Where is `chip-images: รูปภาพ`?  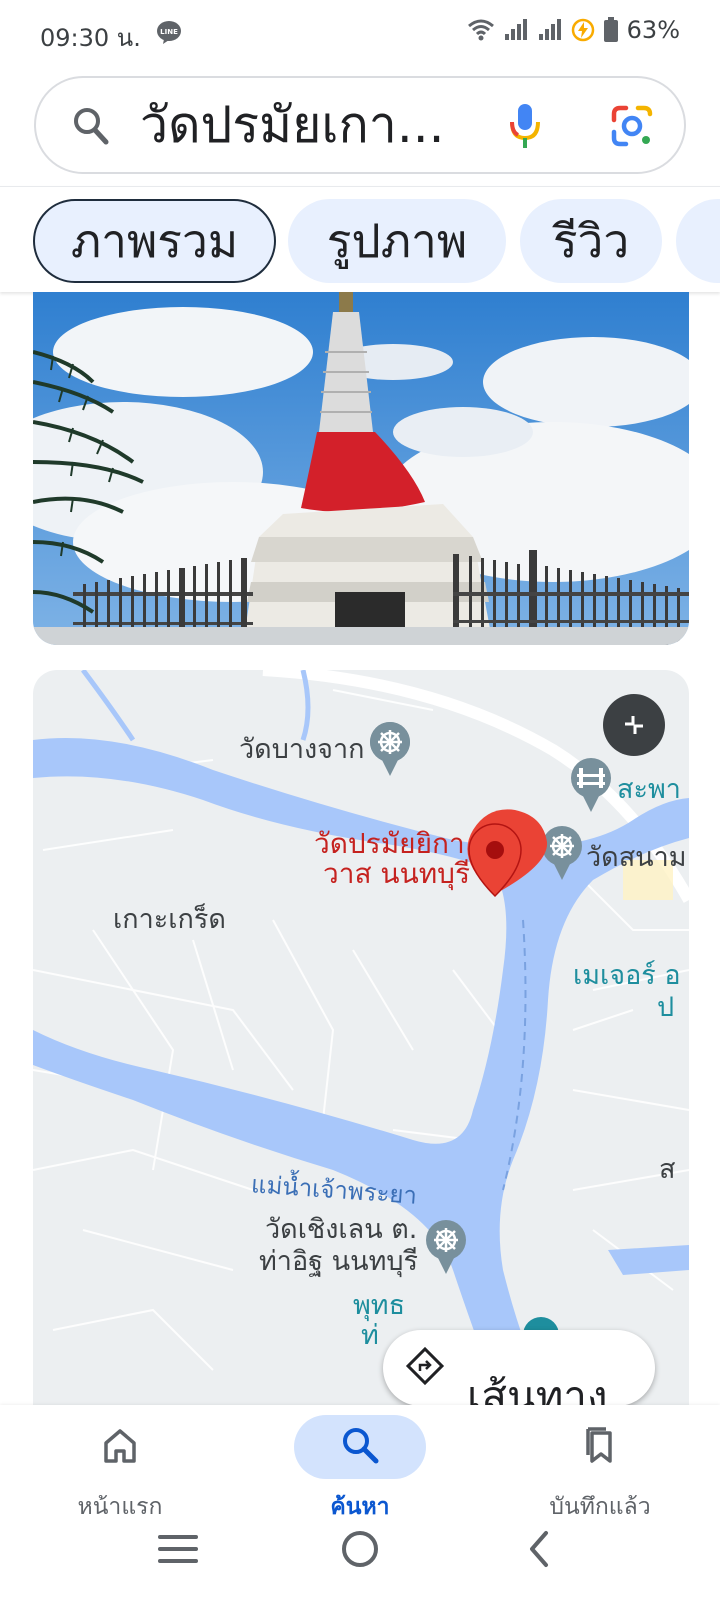
chip-images: รูปภาพ is located at coordinates (397, 241).